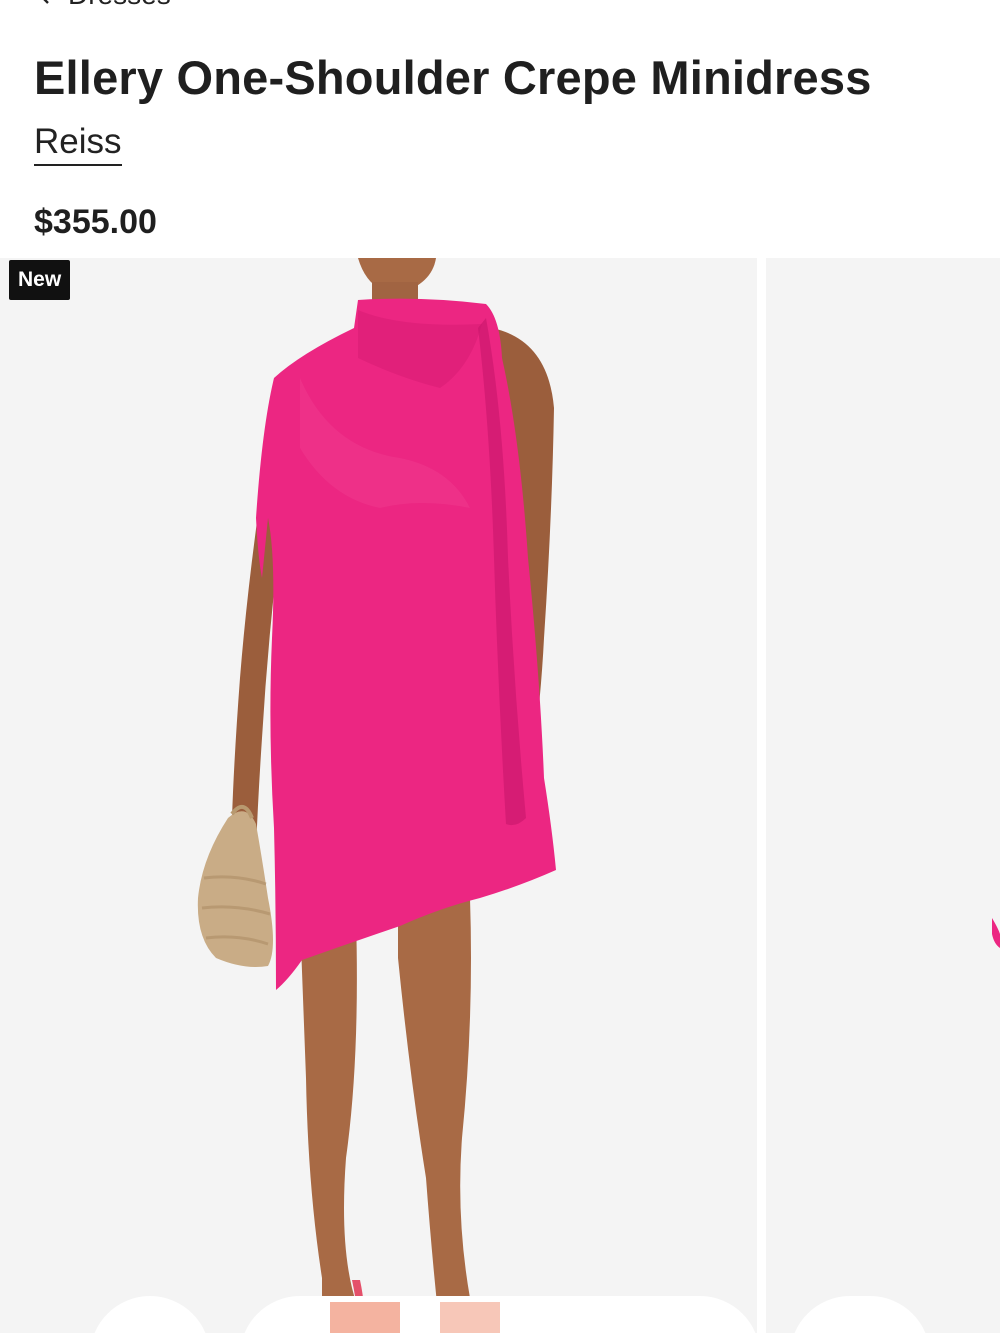 The width and height of the screenshot is (1000, 1338). I want to click on new-badge: New, so click(40, 280).